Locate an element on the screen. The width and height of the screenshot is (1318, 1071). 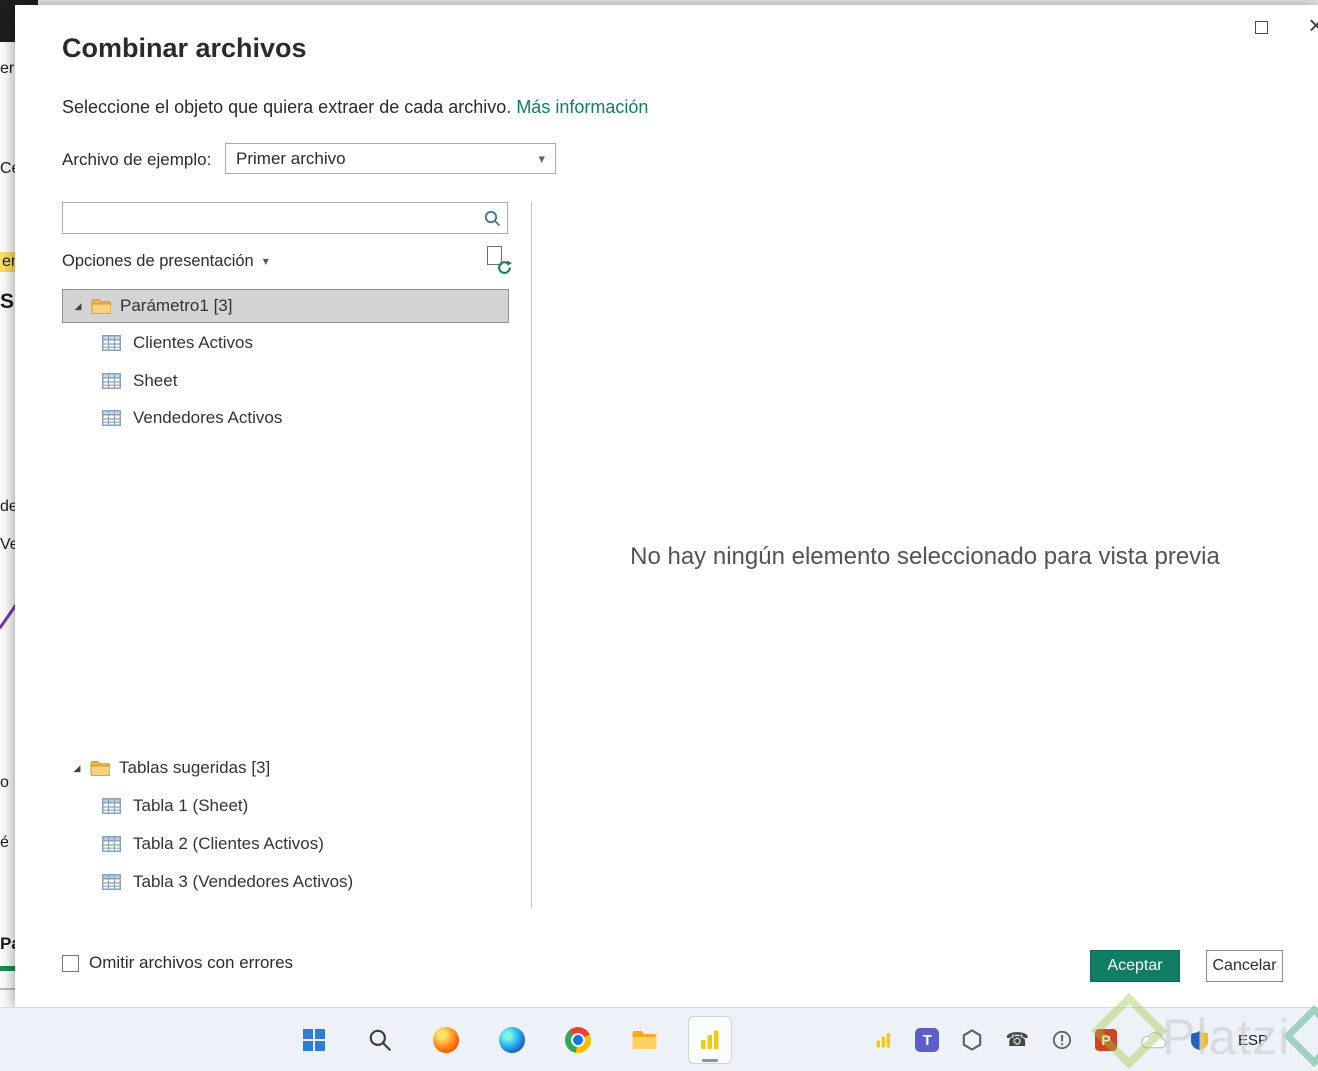
taskbar-center is located at coordinates (512, 1040).